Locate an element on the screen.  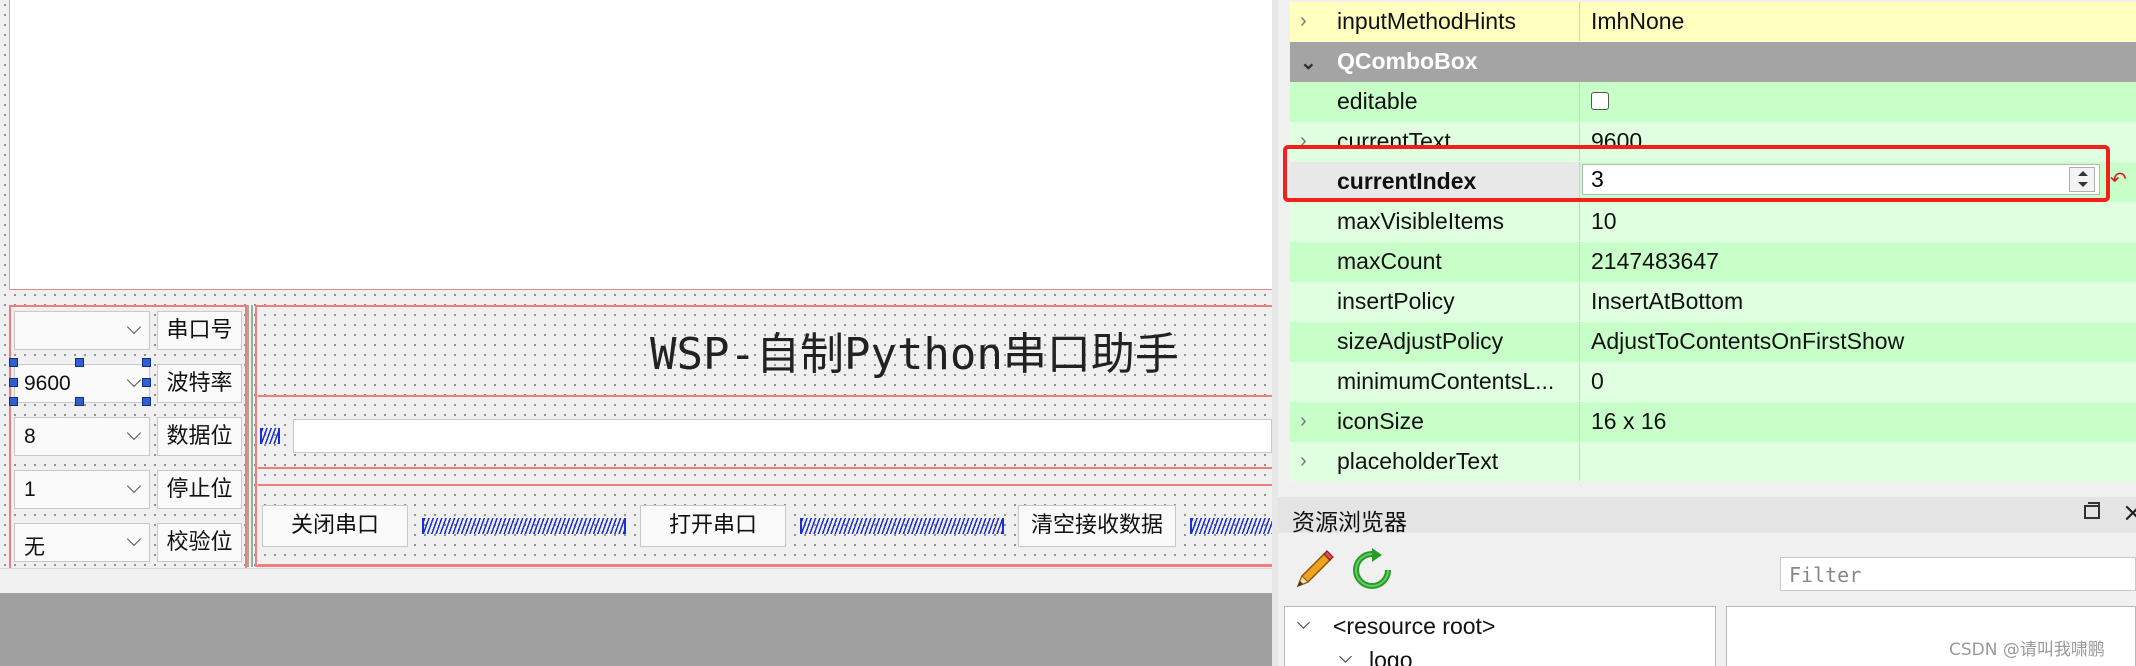
tree-item-root: <resource root> is located at coordinates (1414, 626).